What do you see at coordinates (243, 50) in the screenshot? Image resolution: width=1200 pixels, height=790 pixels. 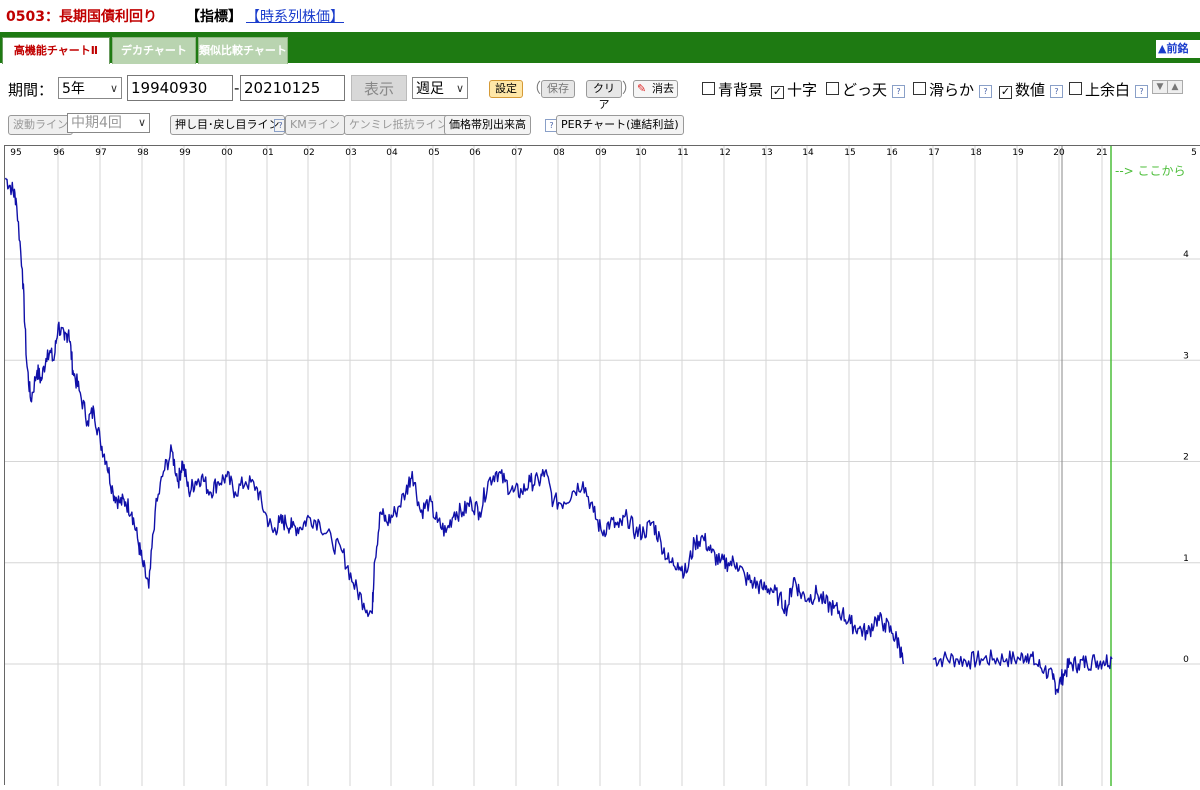 I see `tab-similar-compare-chart: 類似比較チャート` at bounding box center [243, 50].